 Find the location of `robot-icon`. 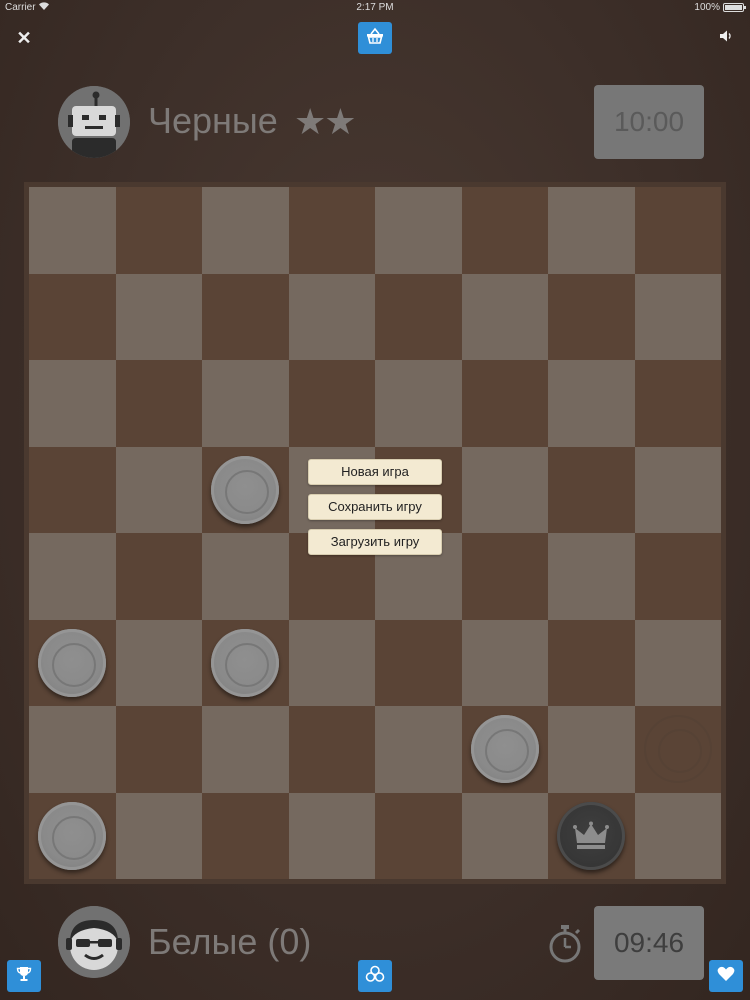

robot-icon is located at coordinates (94, 122).